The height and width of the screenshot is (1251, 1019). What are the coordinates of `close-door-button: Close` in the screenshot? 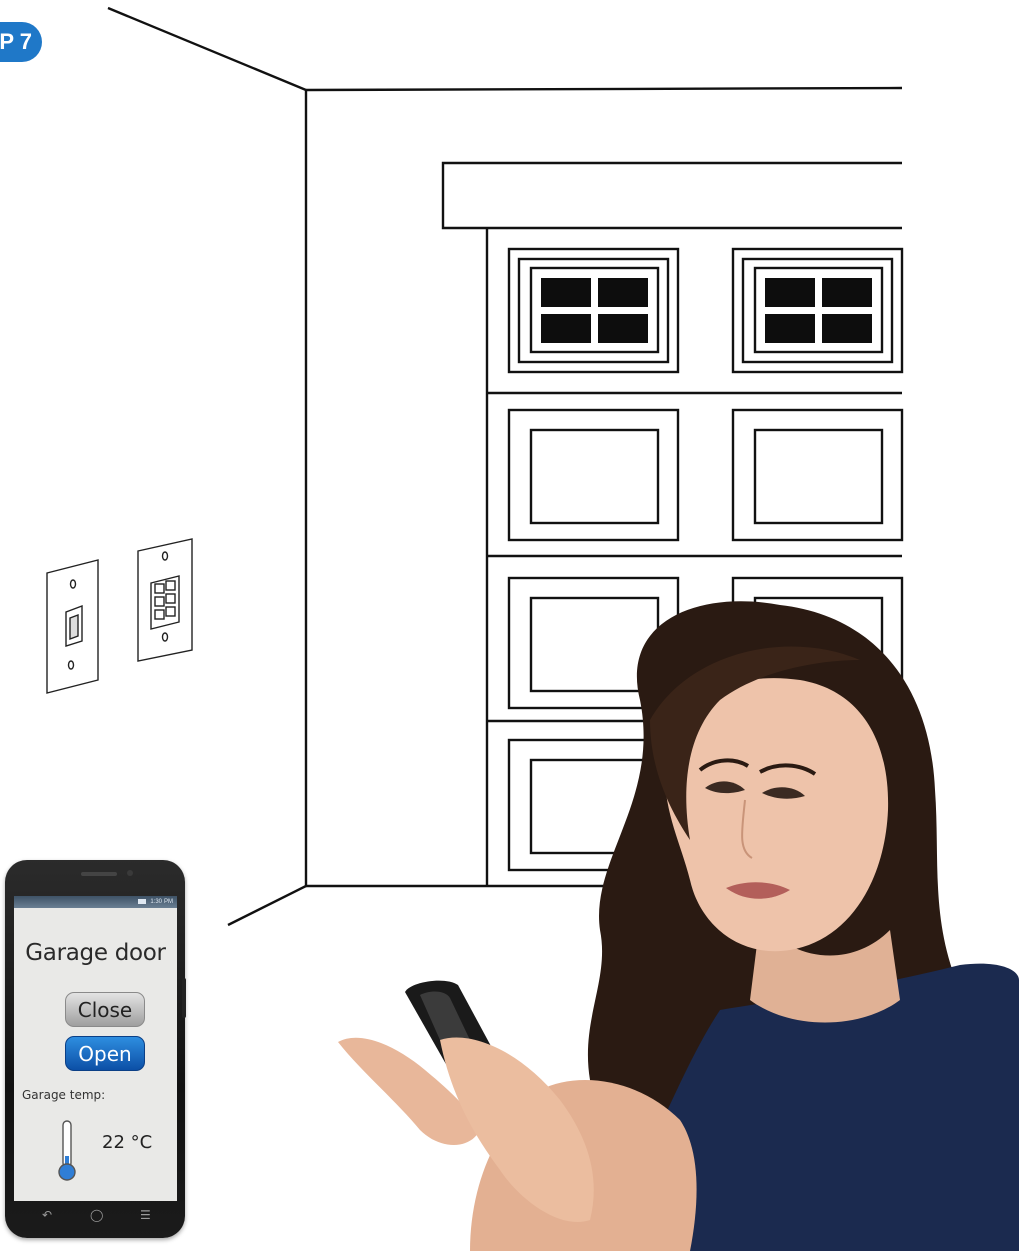 It's located at (105, 1009).